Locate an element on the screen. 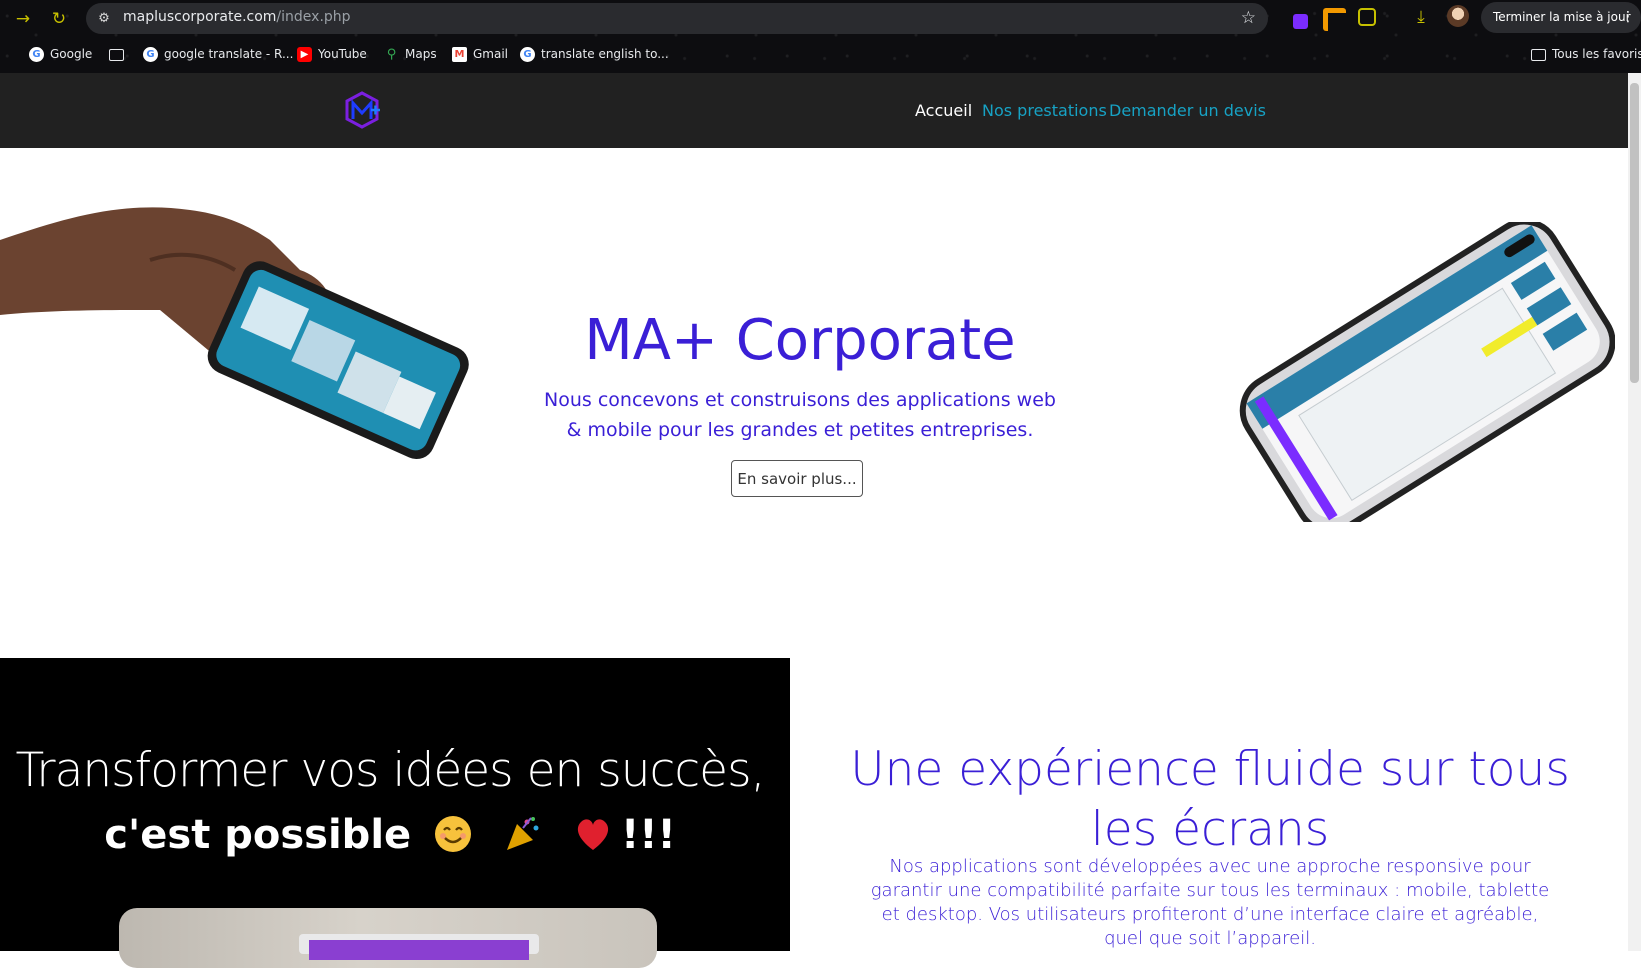 The height and width of the screenshot is (968, 1641). bookmark-maps: ⚲ Maps is located at coordinates (410, 54).